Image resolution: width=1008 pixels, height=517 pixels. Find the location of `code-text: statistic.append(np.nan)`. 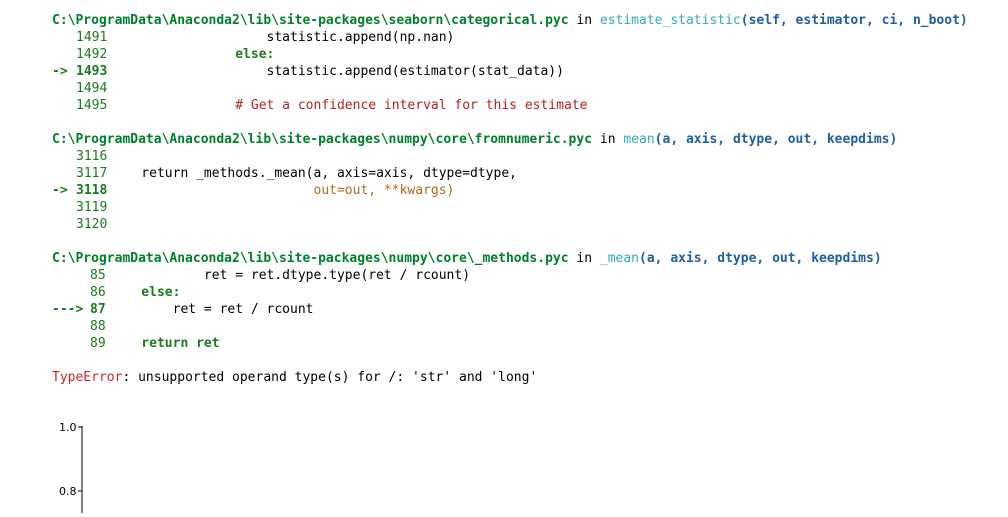

code-text: statistic.append(np.nan) is located at coordinates (282, 37).